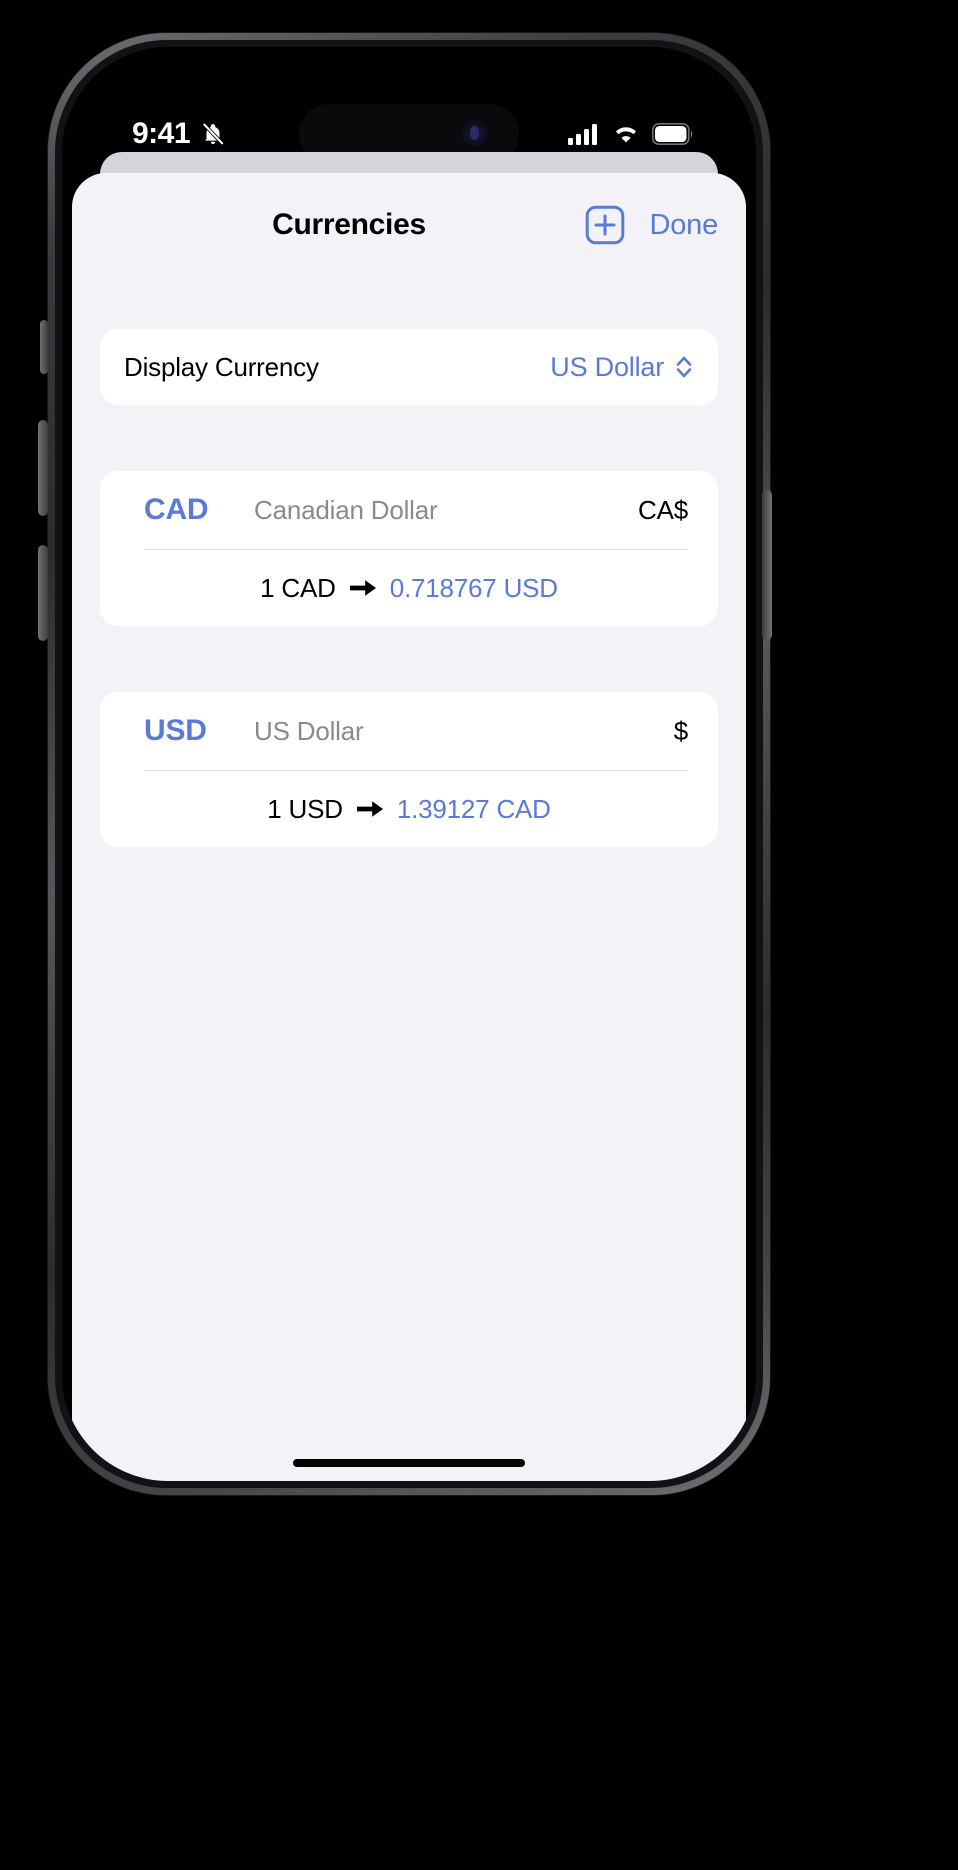 Image resolution: width=958 pixels, height=1870 pixels. Describe the element at coordinates (298, 587) in the screenshot. I see `rate-from: 1 CAD` at that location.